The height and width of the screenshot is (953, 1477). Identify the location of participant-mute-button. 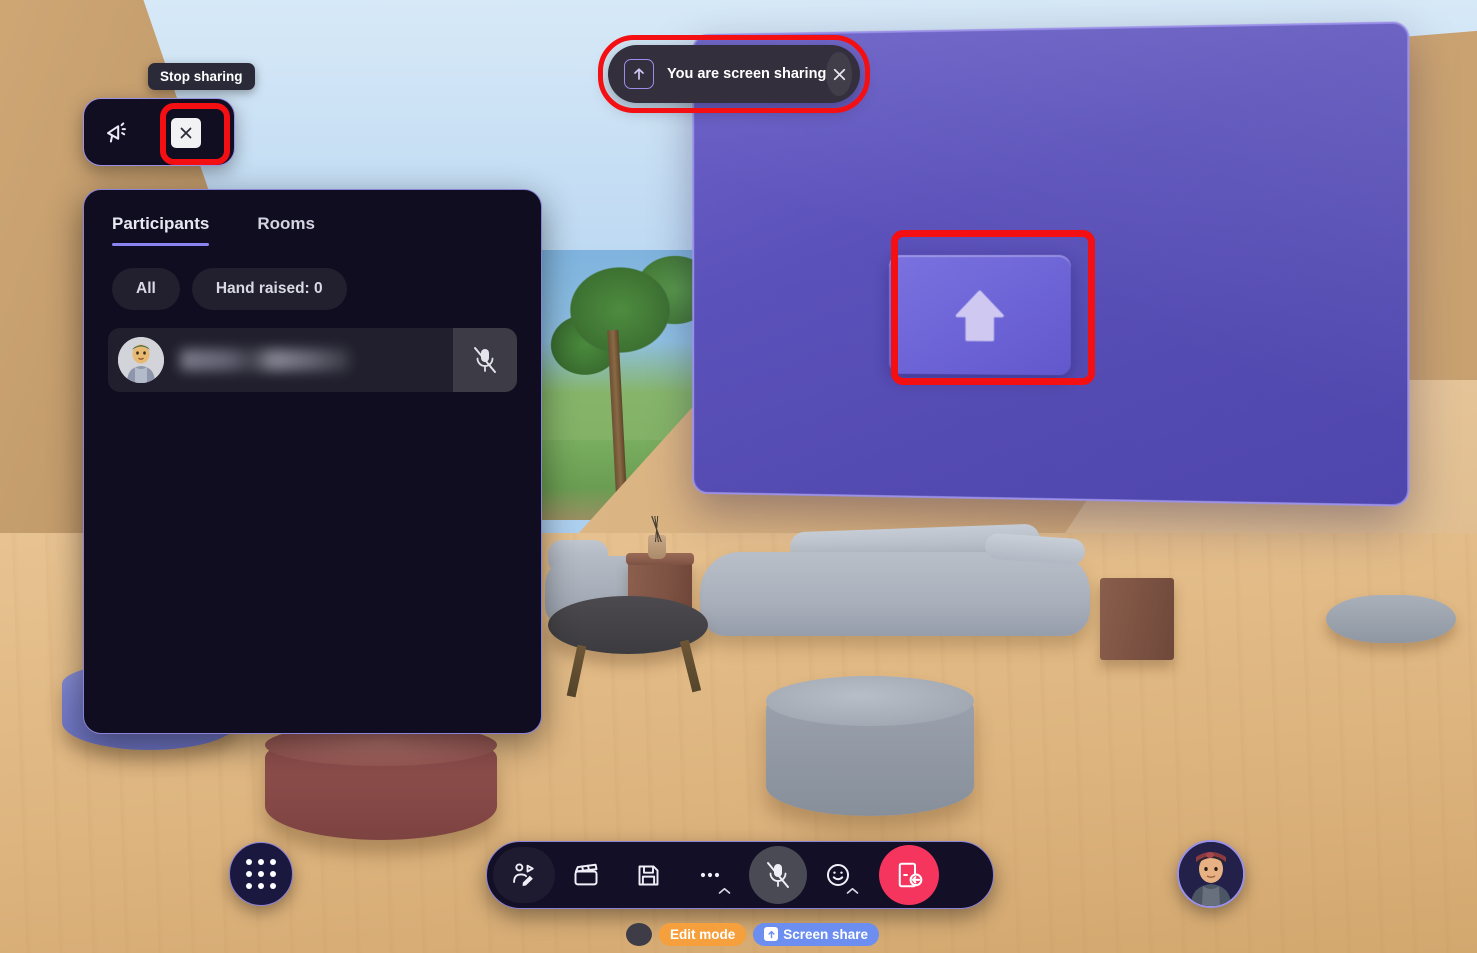
(485, 360).